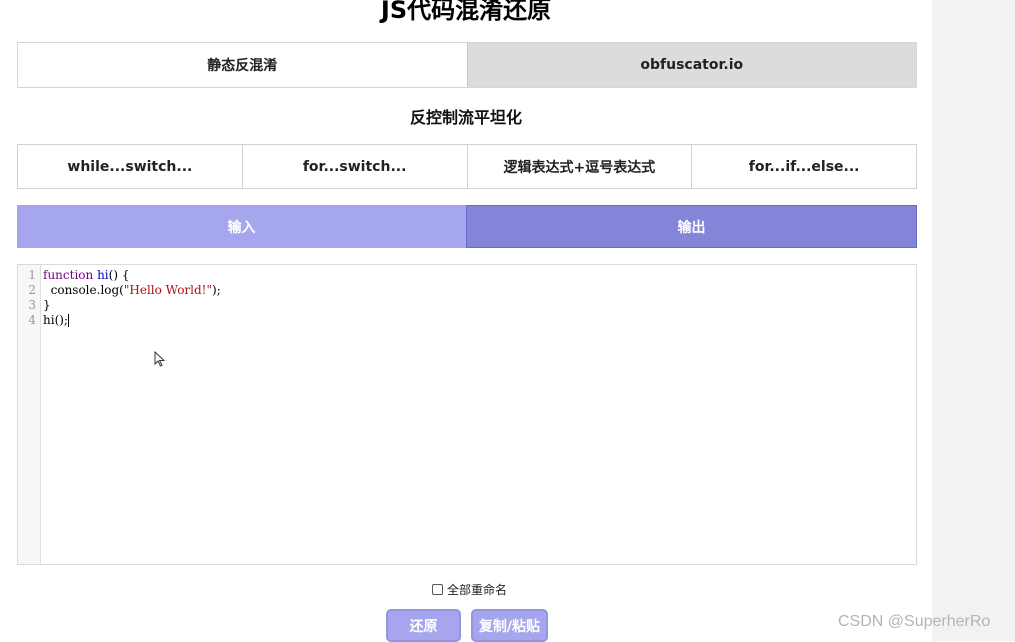 This screenshot has height=642, width=1015. Describe the element at coordinates (466, 12) in the screenshot. I see `page-title: JS代码混淆还原` at that location.